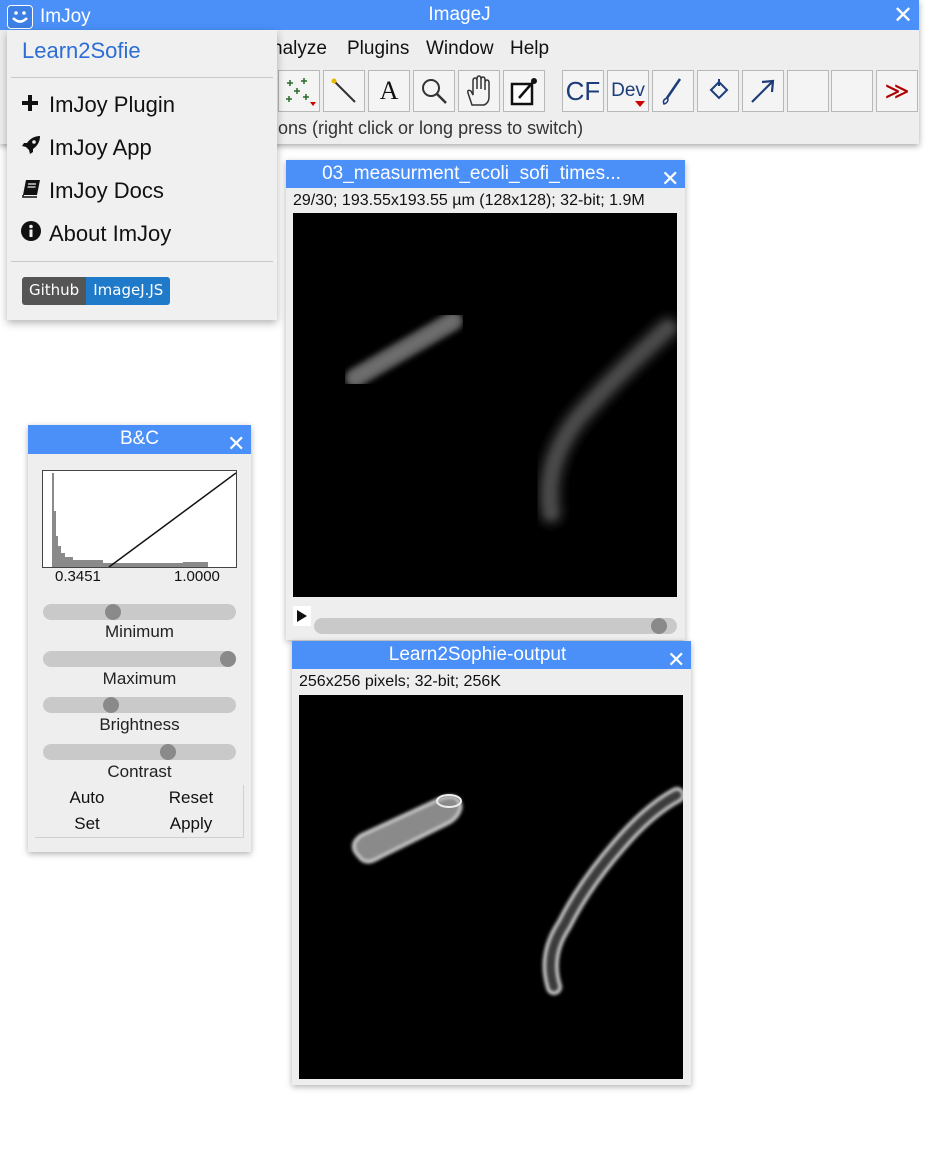 Image resolution: width=944 pixels, height=1164 pixels. What do you see at coordinates (344, 91) in the screenshot?
I see `wand-icon` at bounding box center [344, 91].